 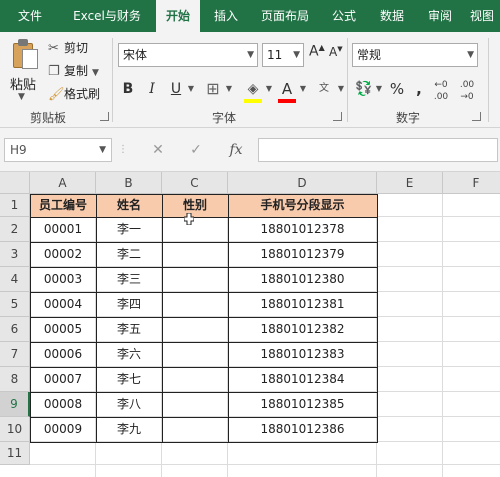 What do you see at coordinates (129, 183) in the screenshot?
I see `column-header-b: B` at bounding box center [129, 183].